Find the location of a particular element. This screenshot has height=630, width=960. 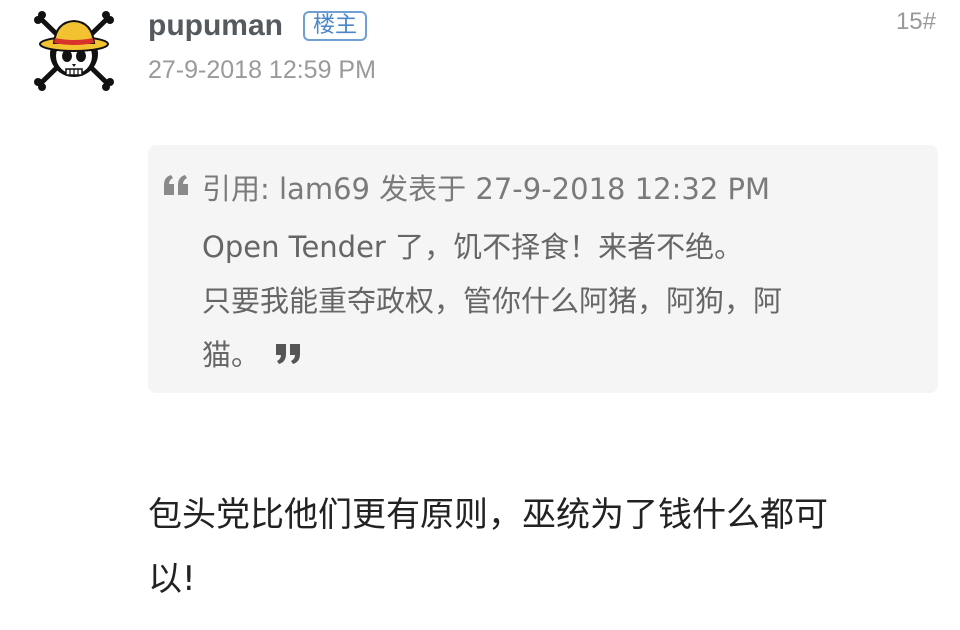

straw-hat-skull-icon is located at coordinates (74, 51).